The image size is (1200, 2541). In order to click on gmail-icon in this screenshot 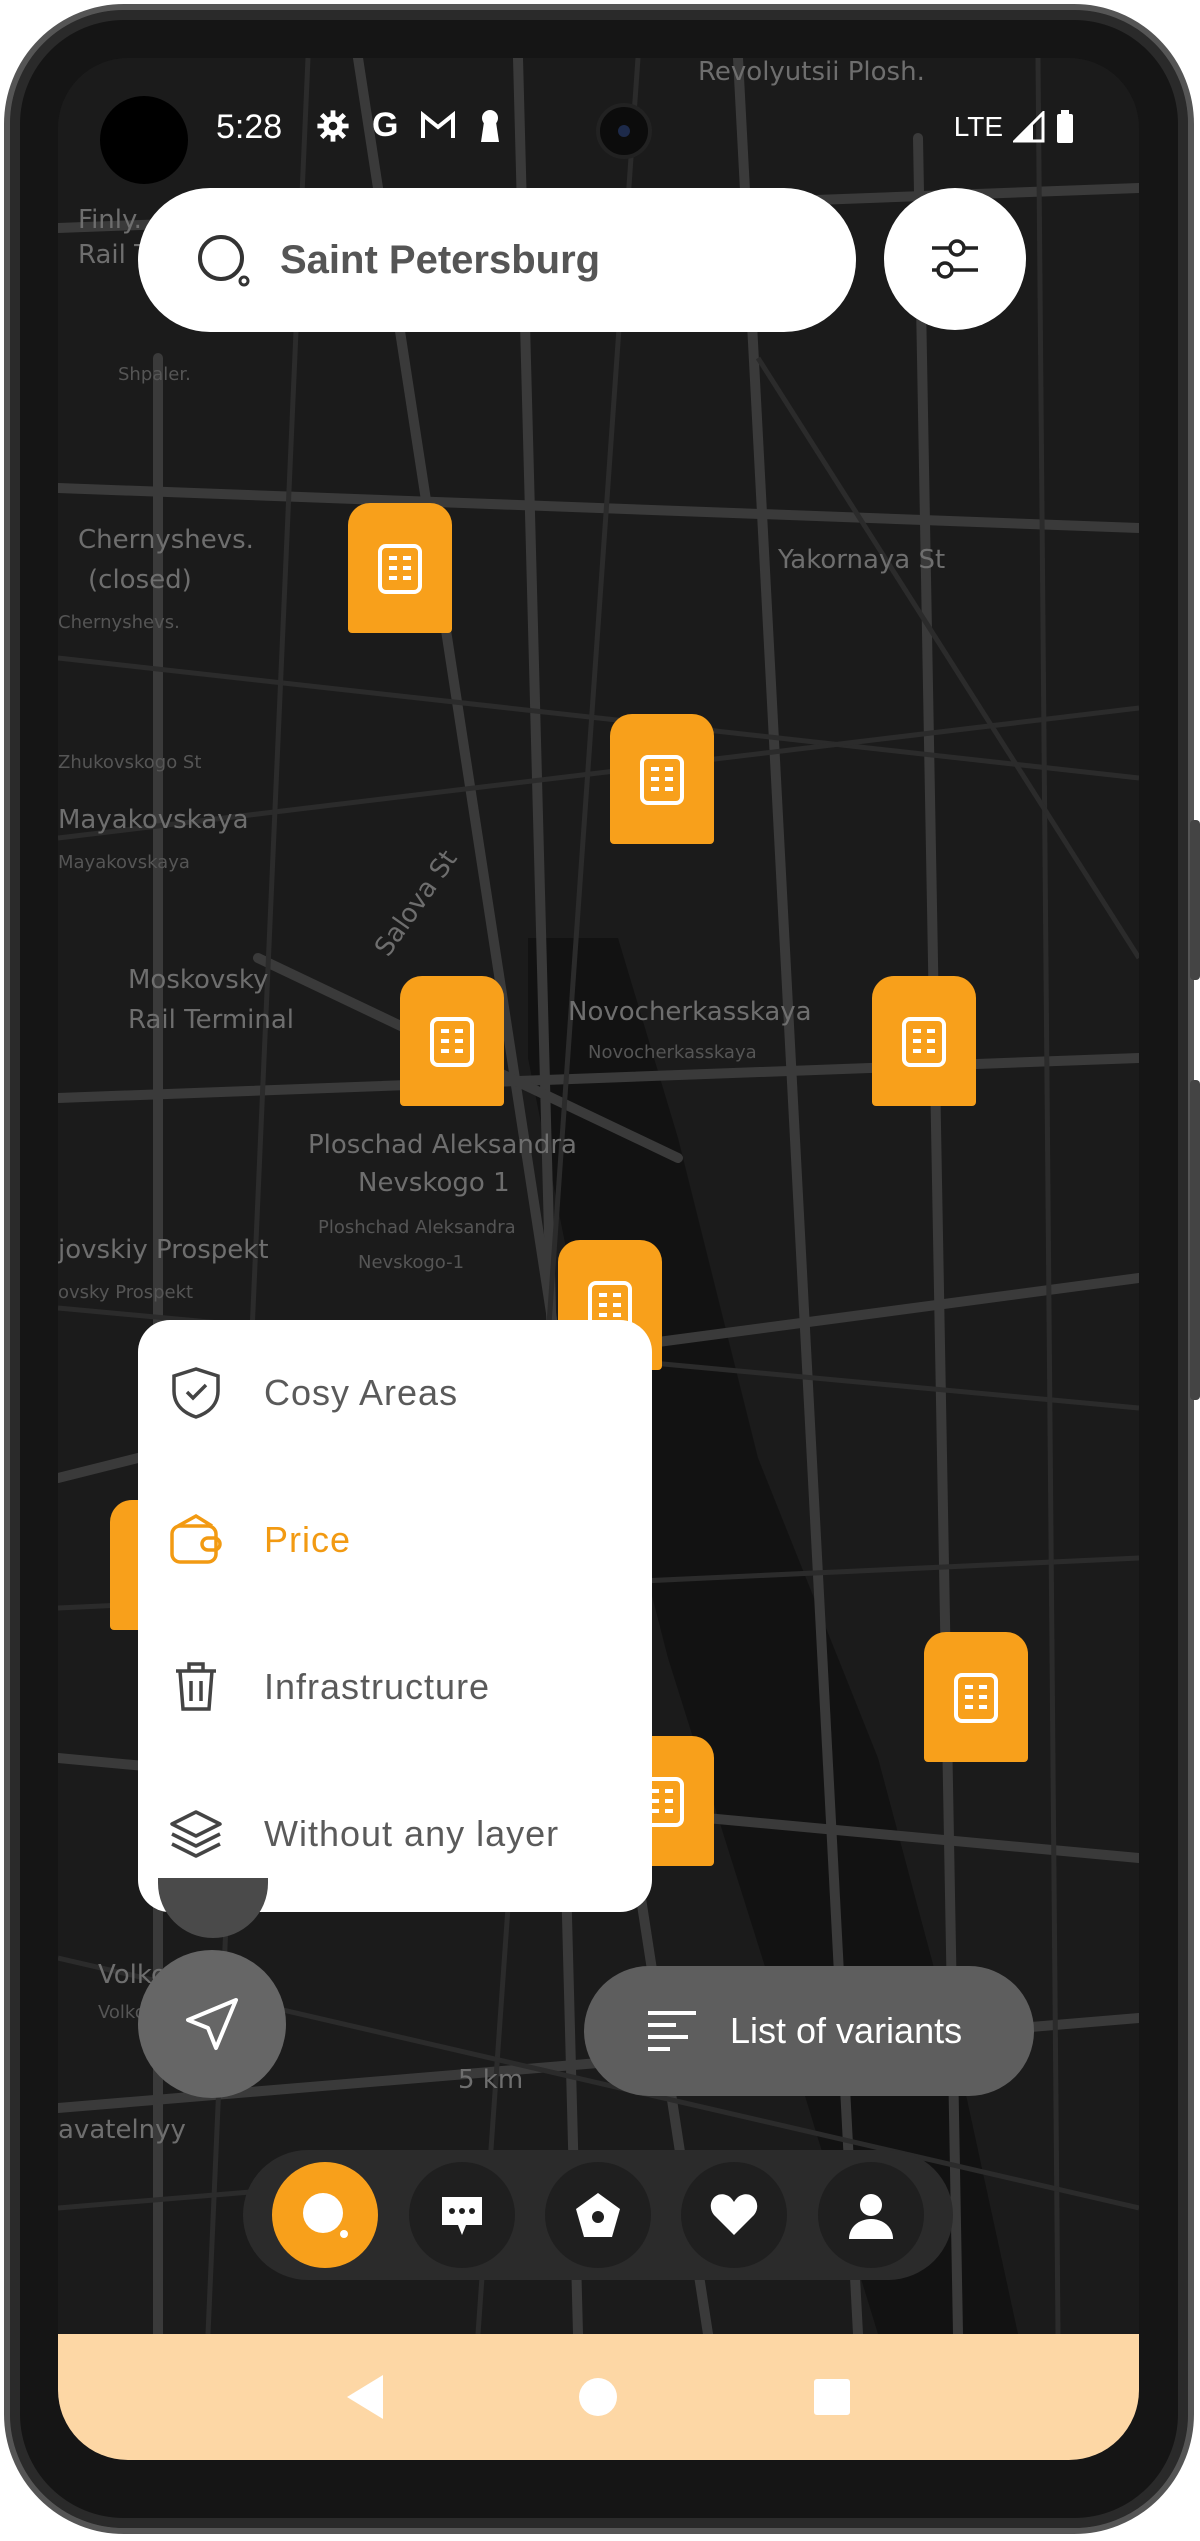, I will do `click(438, 124)`.